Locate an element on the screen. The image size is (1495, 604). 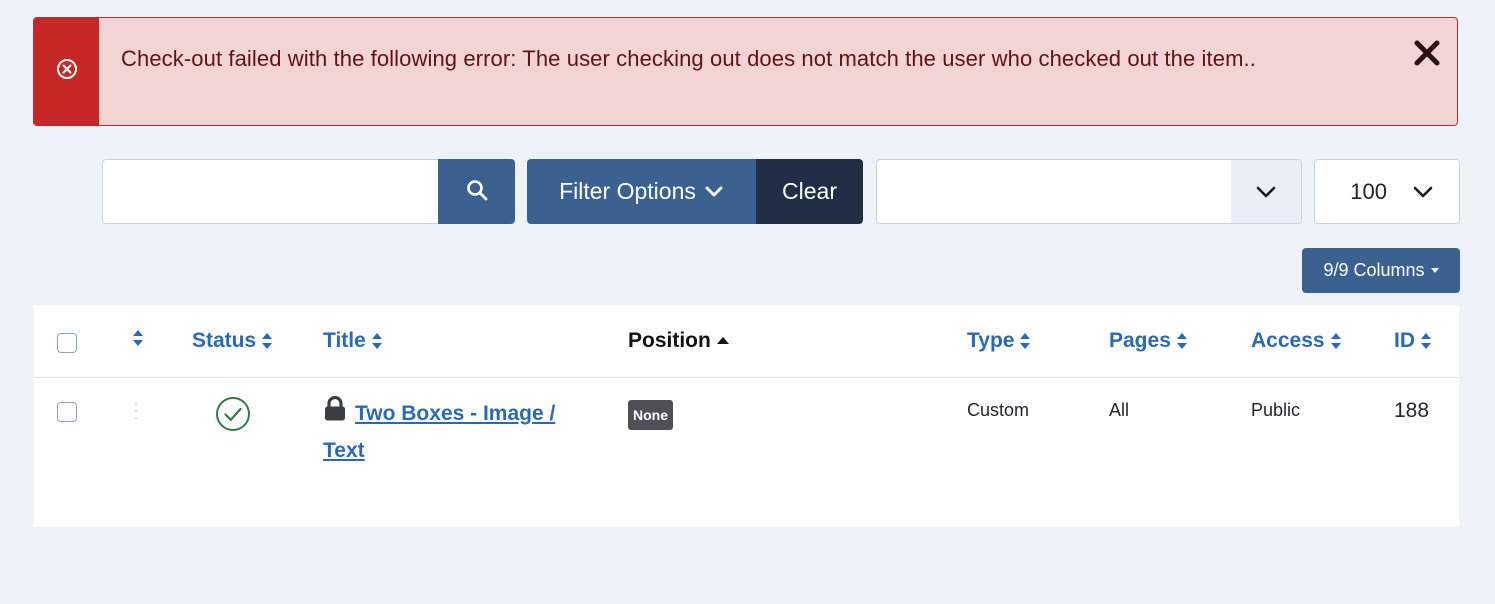
title-cell: Two Boxes - Image / Text is located at coordinates (458, 431).